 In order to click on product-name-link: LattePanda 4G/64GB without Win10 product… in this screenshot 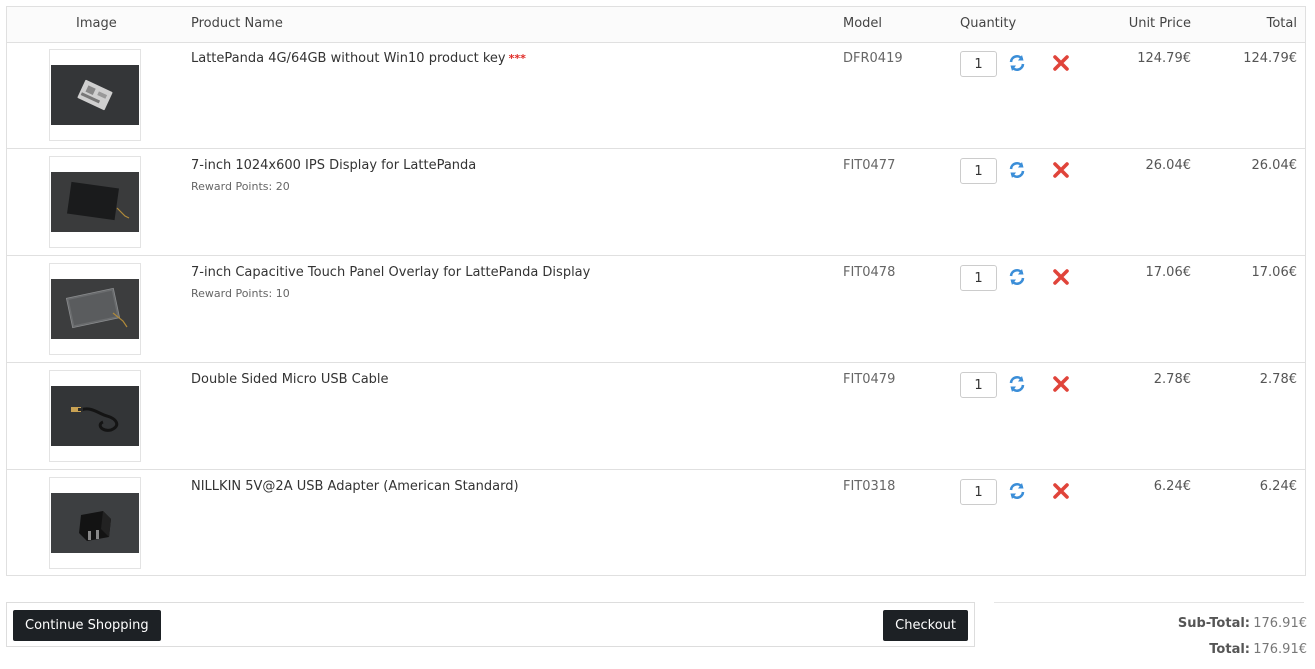, I will do `click(358, 58)`.